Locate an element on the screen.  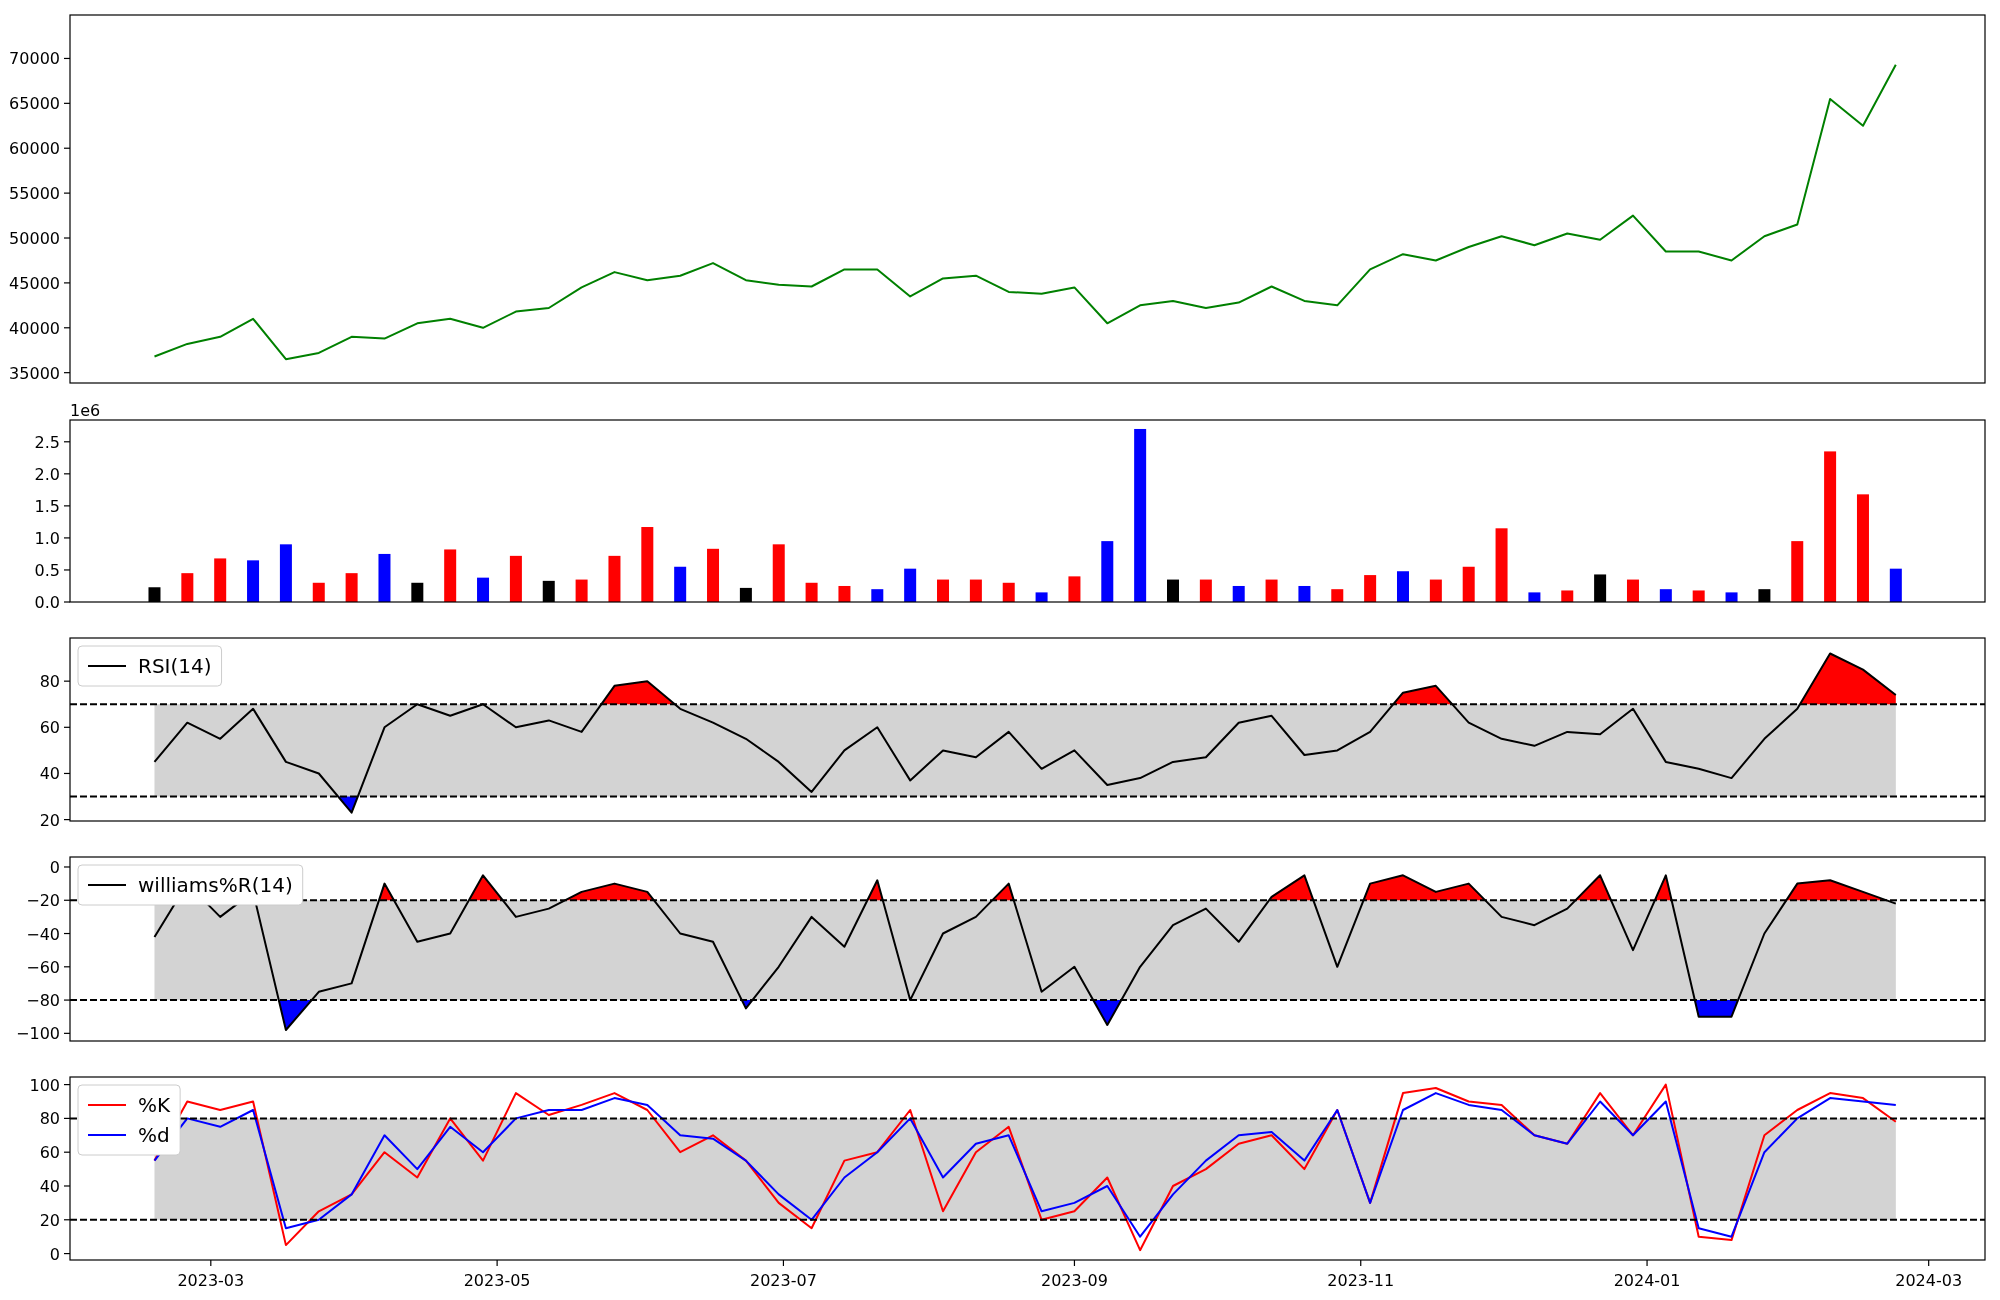
x-tick-label: 2023-09 is located at coordinates (1074, 1280).